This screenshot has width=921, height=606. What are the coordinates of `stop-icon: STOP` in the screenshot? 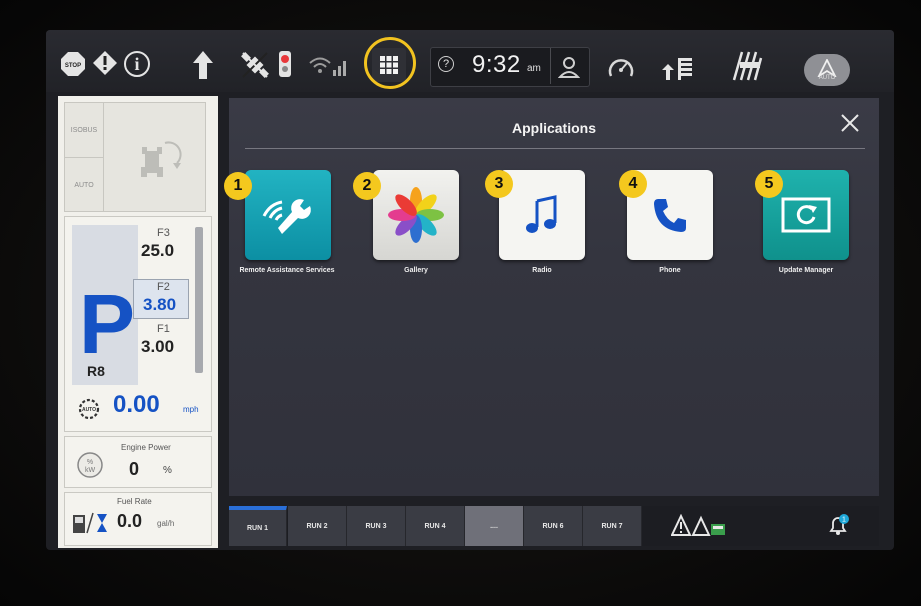 It's located at (73, 64).